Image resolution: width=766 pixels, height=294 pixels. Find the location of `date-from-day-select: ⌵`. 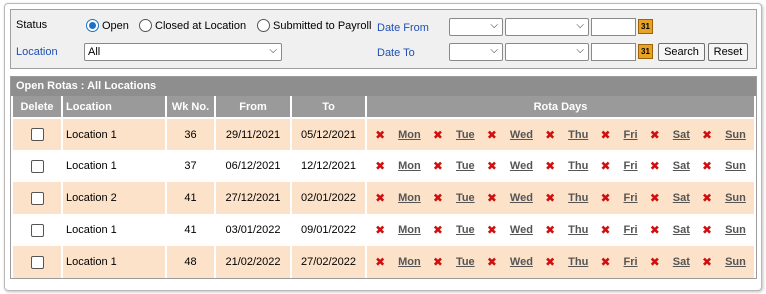

date-from-day-select: ⌵ is located at coordinates (476, 27).